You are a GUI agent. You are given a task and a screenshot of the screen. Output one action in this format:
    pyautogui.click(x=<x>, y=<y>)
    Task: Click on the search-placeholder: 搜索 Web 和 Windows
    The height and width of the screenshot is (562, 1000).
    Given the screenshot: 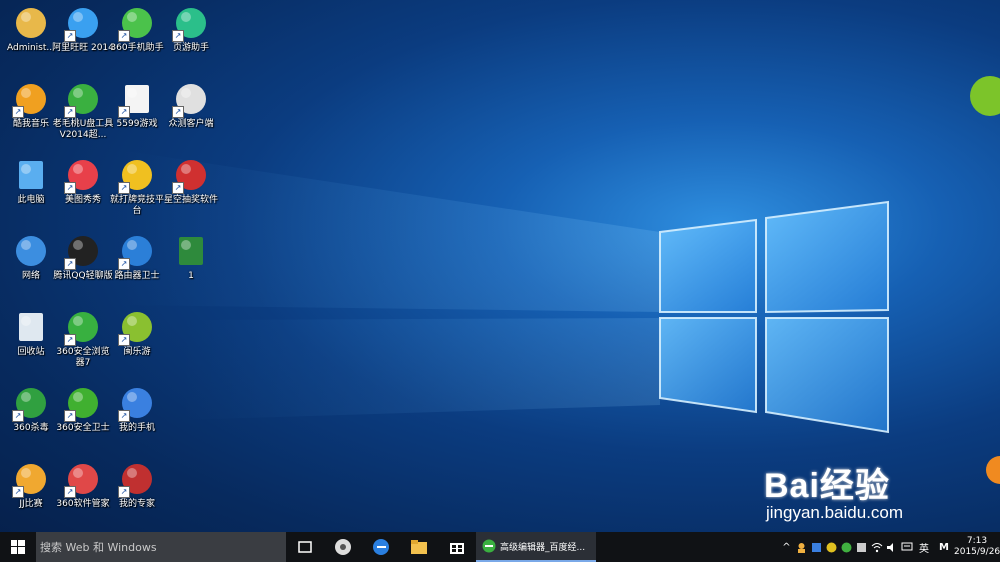 What is the action you would take?
    pyautogui.click(x=98, y=547)
    